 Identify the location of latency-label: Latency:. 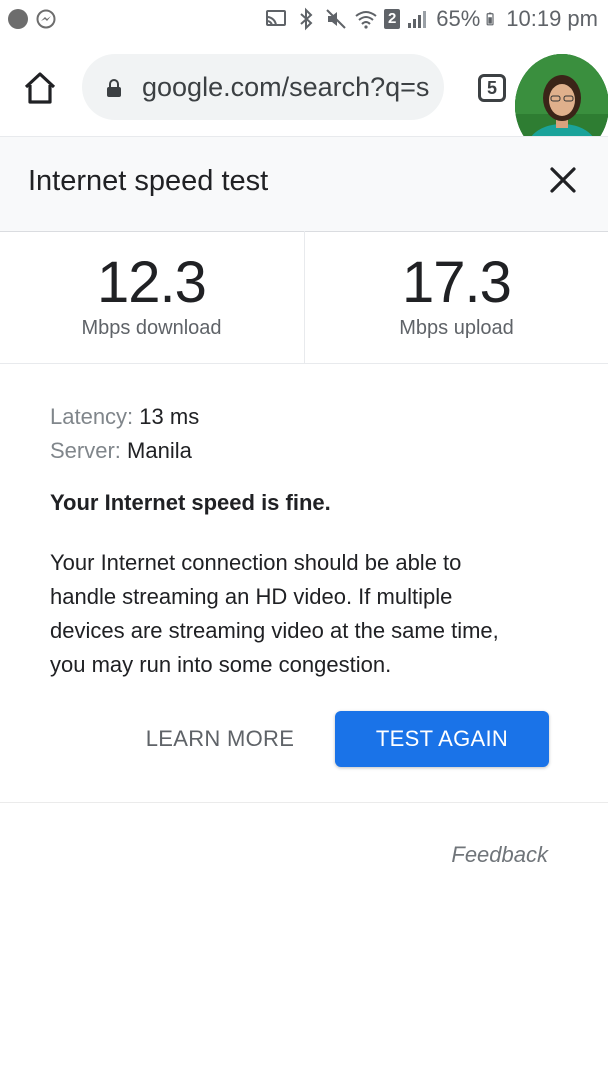
(92, 416).